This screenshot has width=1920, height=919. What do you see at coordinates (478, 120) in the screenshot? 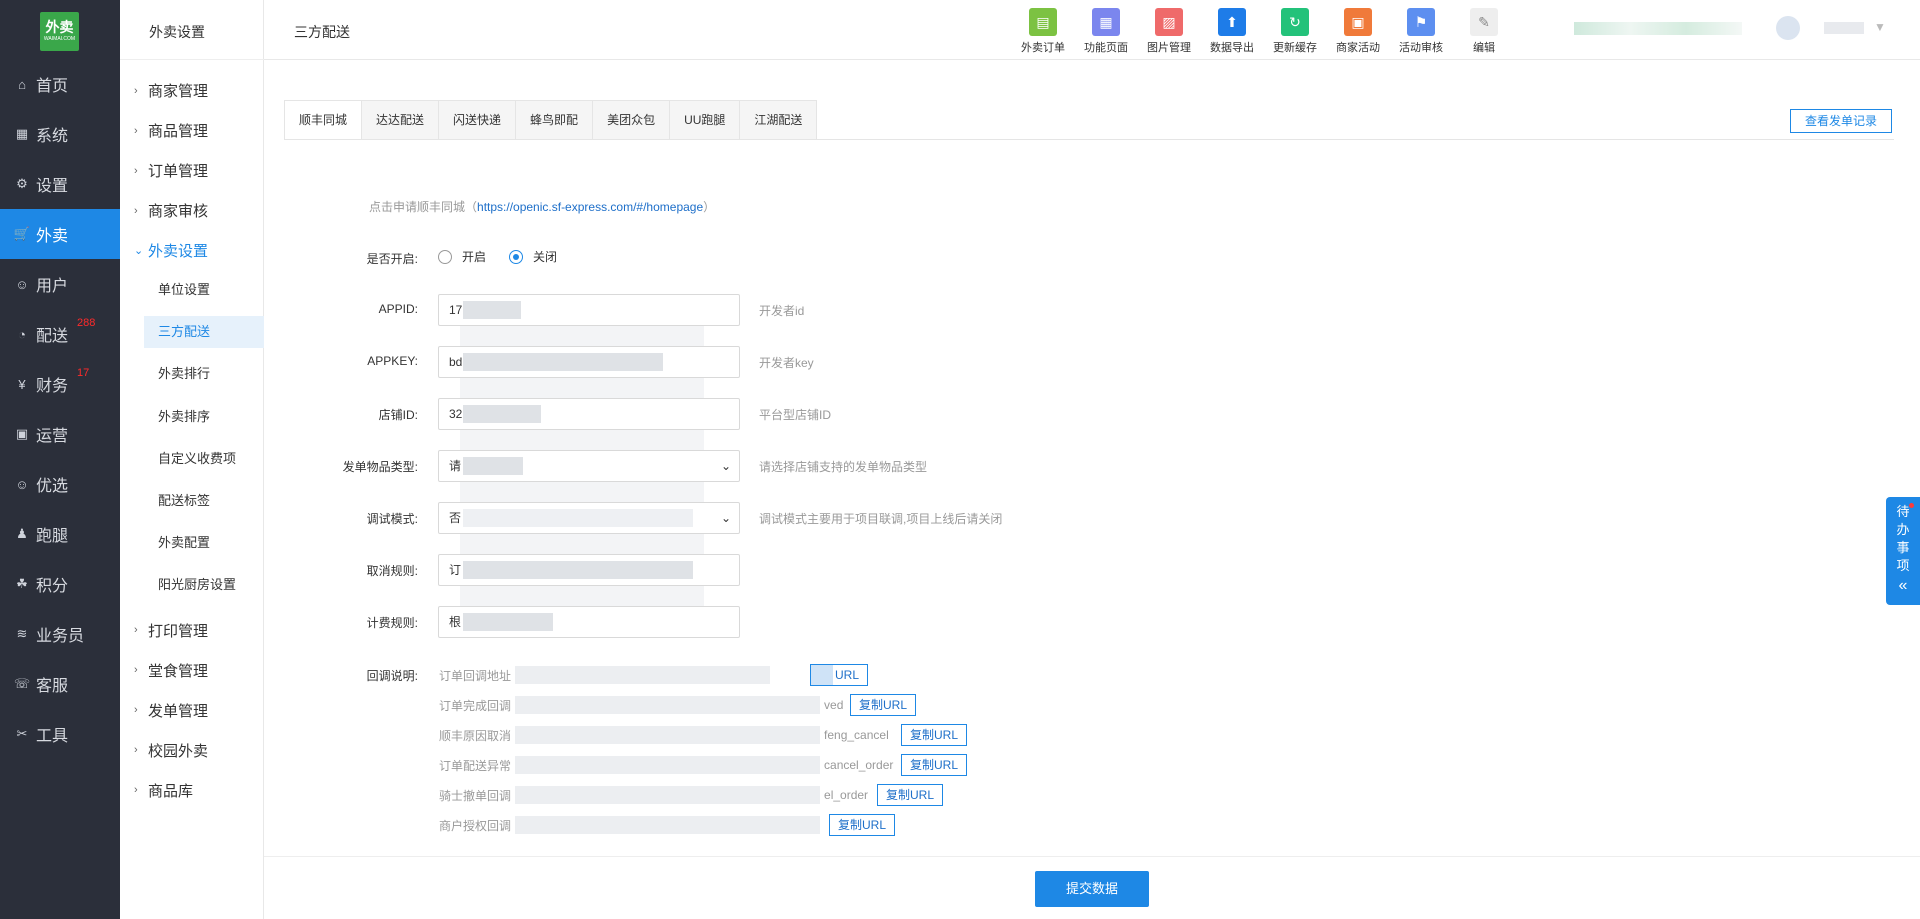
I see `tab-3: 闪送快递` at bounding box center [478, 120].